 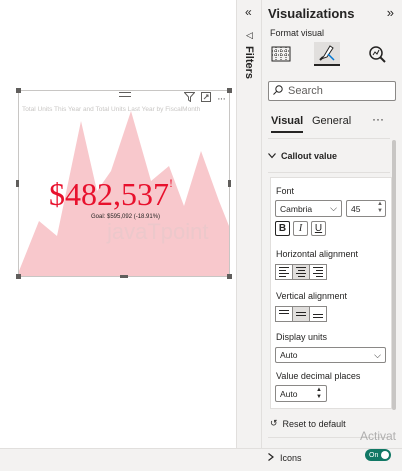 I want to click on toggle-knob, so click(x=385, y=455).